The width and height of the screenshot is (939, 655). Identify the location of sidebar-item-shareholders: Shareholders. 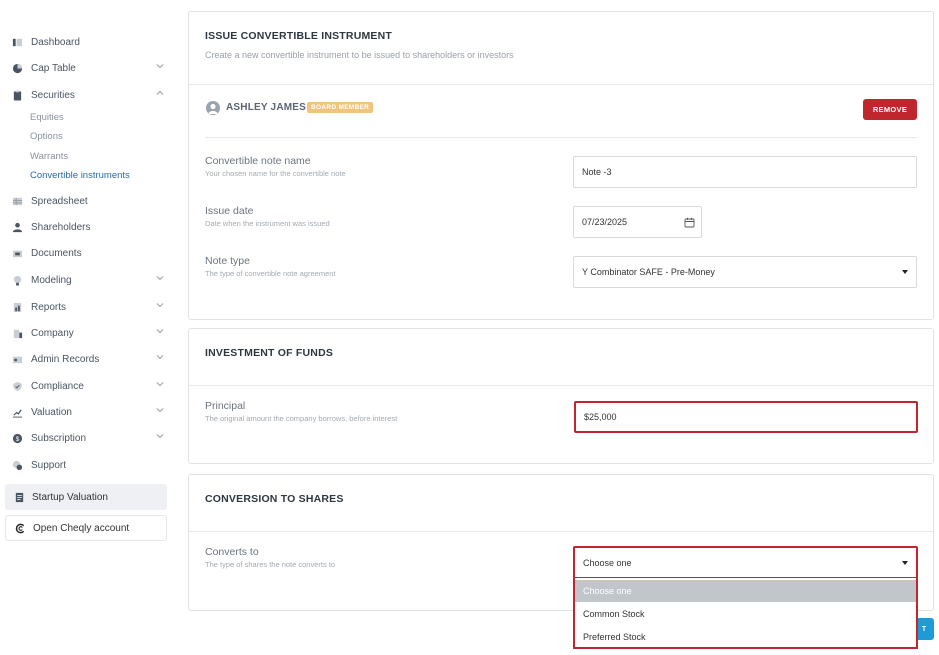
(90, 227).